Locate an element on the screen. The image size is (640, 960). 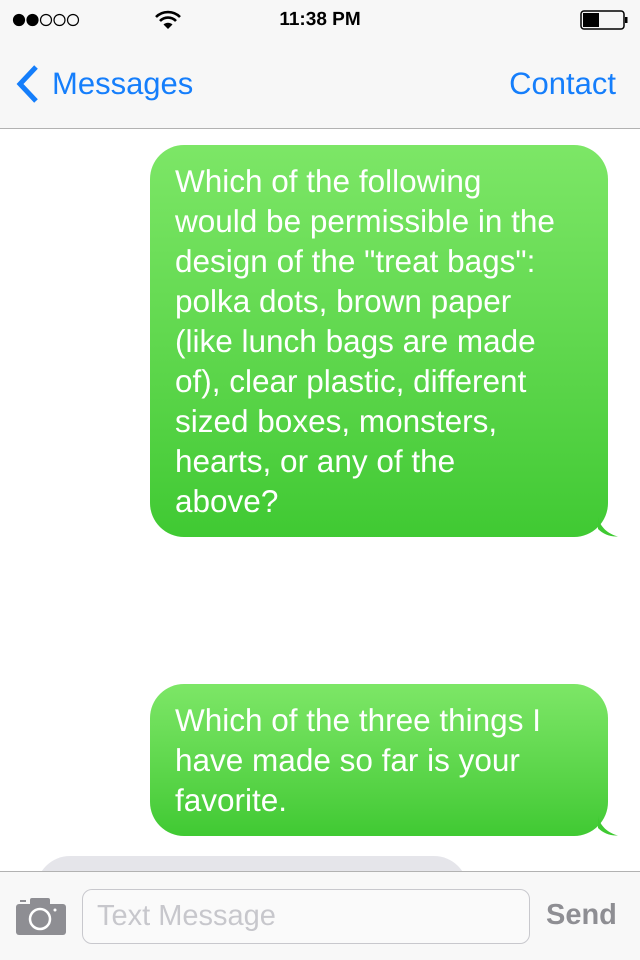
signal-icon is located at coordinates (46, 20).